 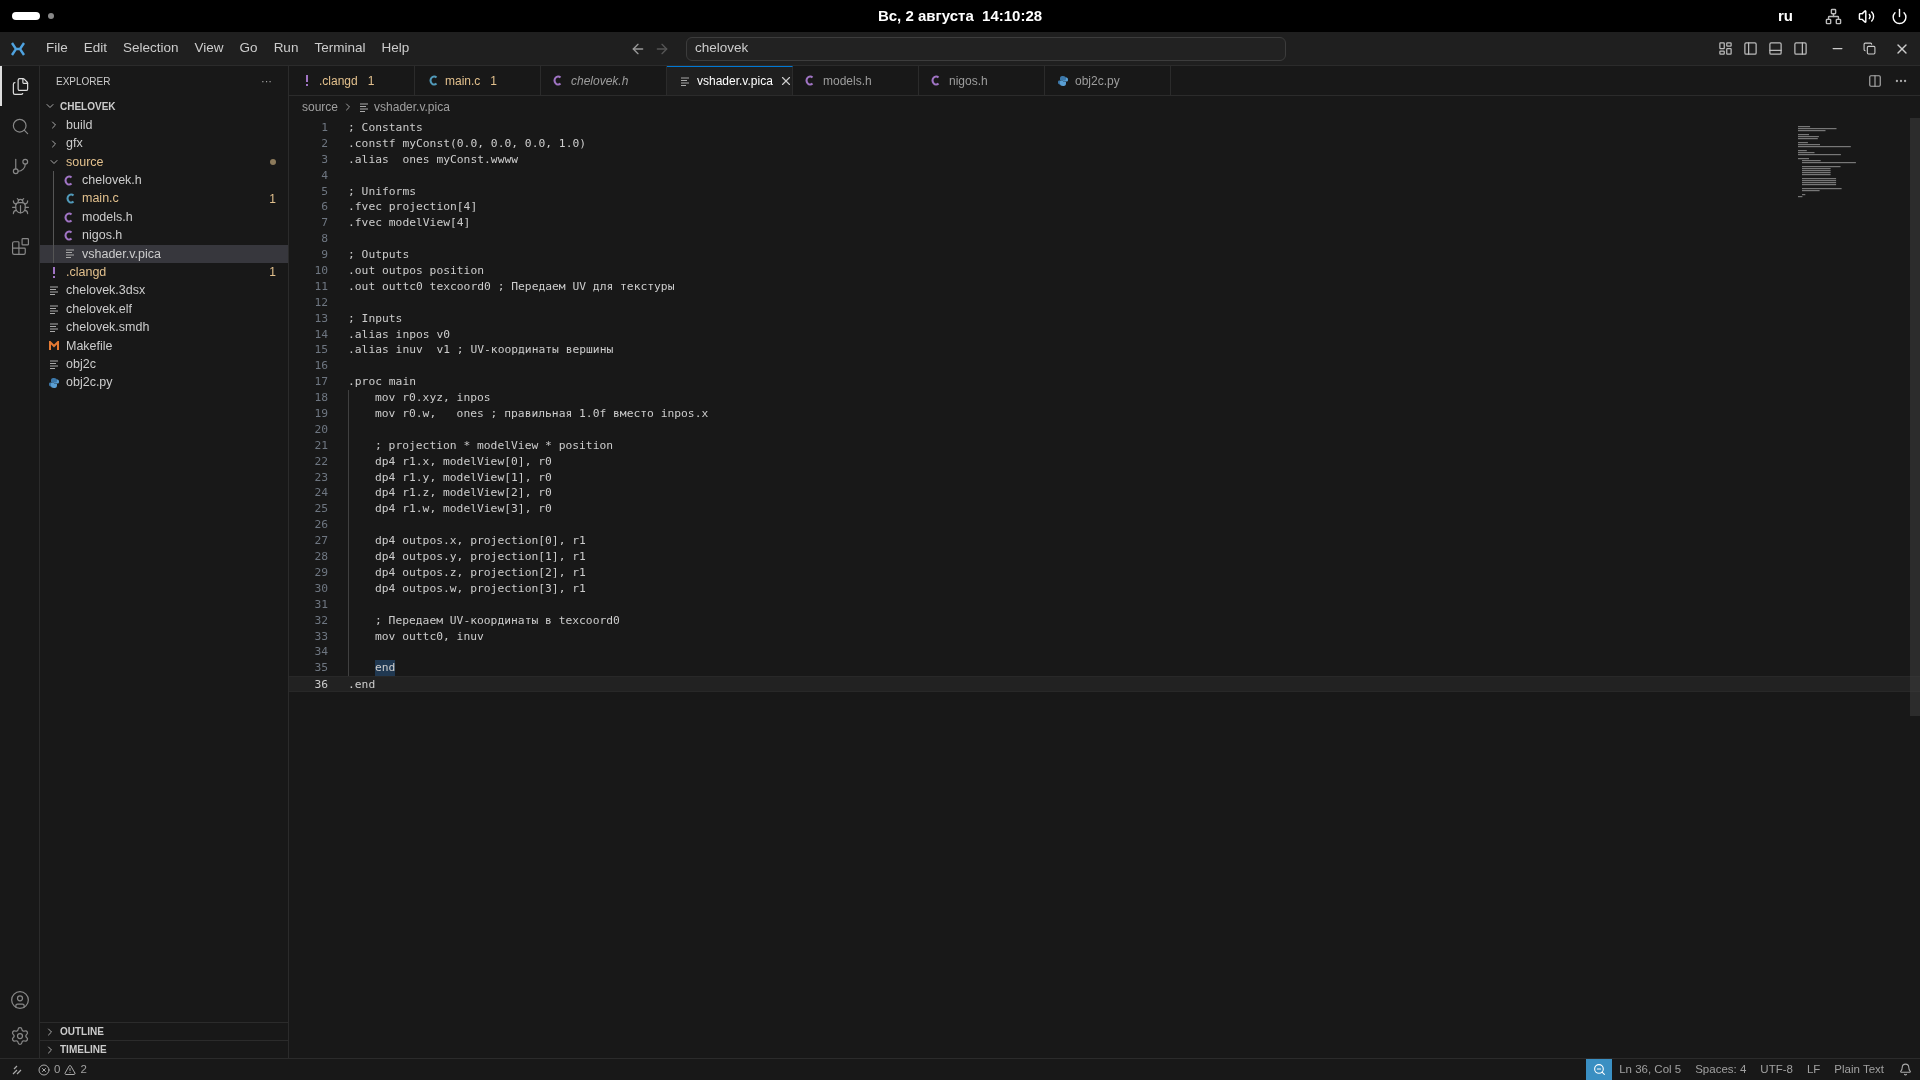 I want to click on file-tree-item: Makefile, so click(x=164, y=346).